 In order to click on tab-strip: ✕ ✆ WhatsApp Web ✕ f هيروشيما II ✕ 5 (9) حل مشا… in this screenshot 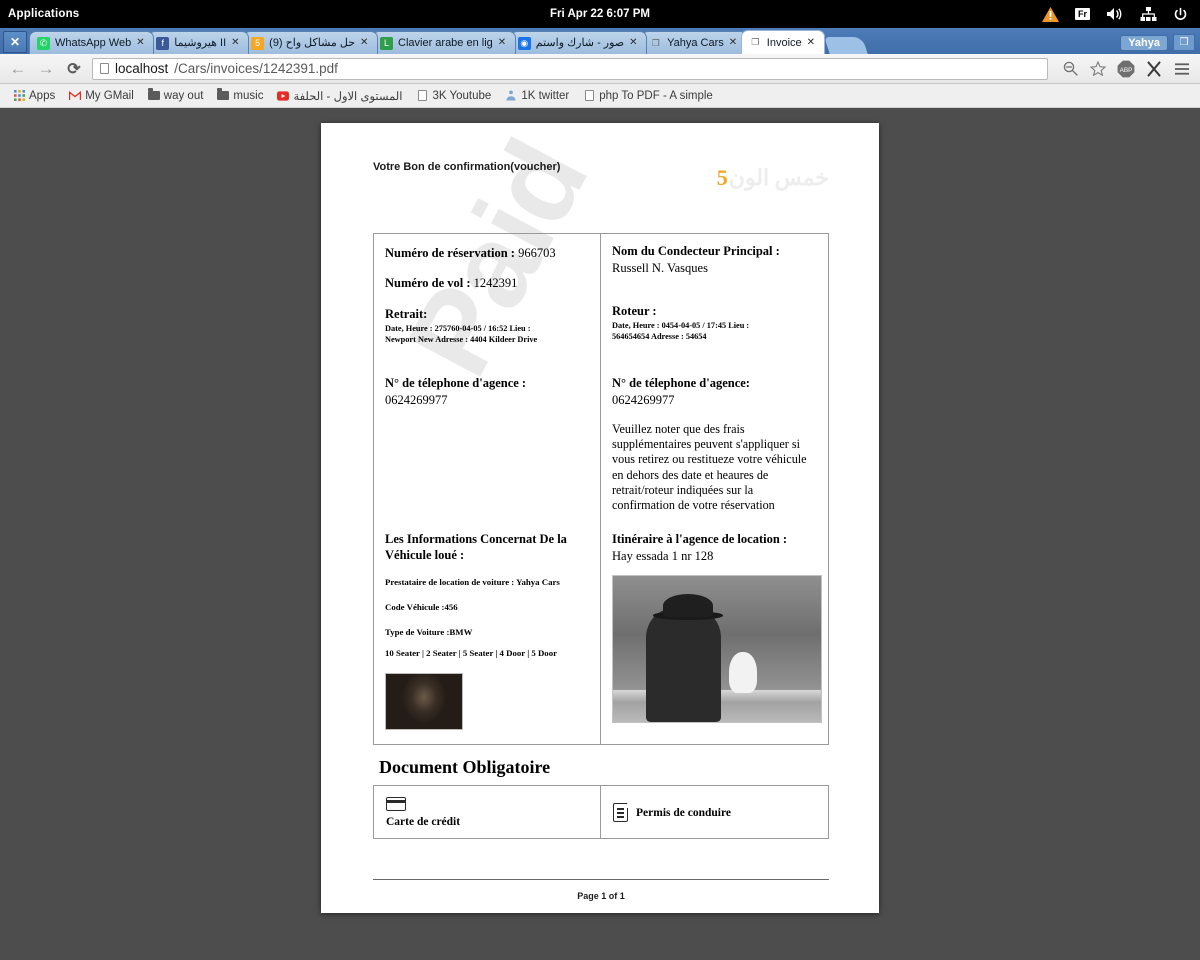, I will do `click(600, 41)`.